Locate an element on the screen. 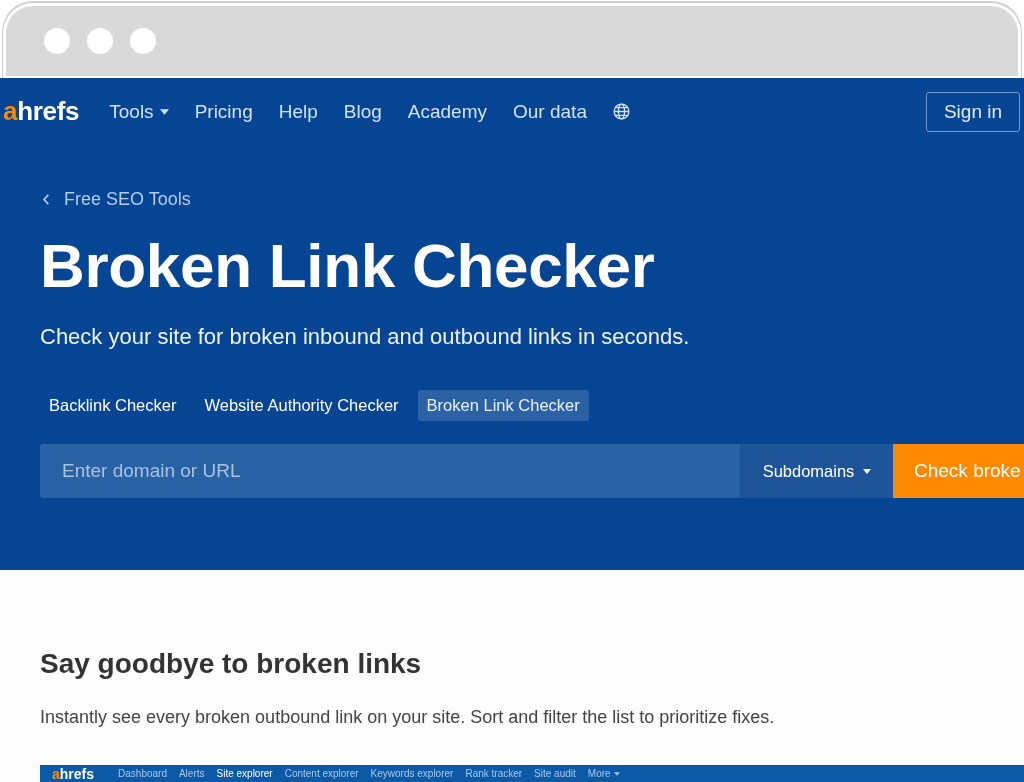  nav-link: Our data is located at coordinates (550, 111).